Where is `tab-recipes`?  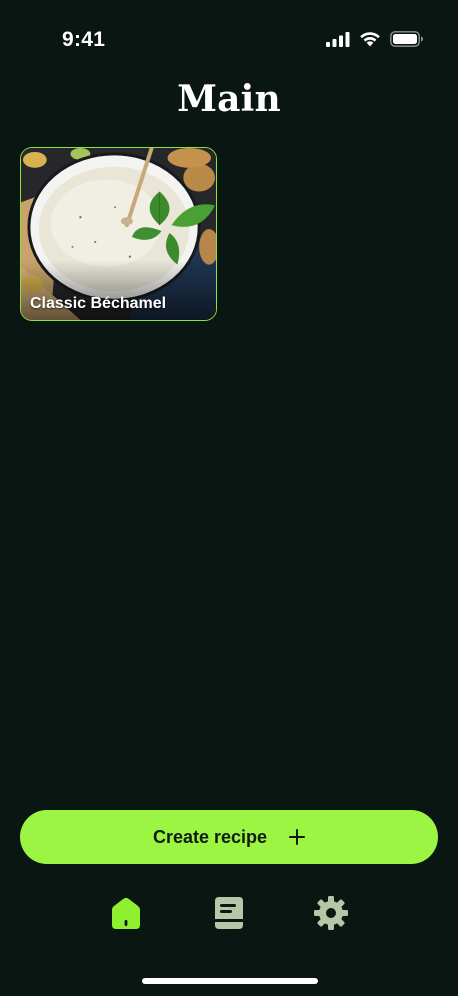
tab-recipes is located at coordinates (229, 913).